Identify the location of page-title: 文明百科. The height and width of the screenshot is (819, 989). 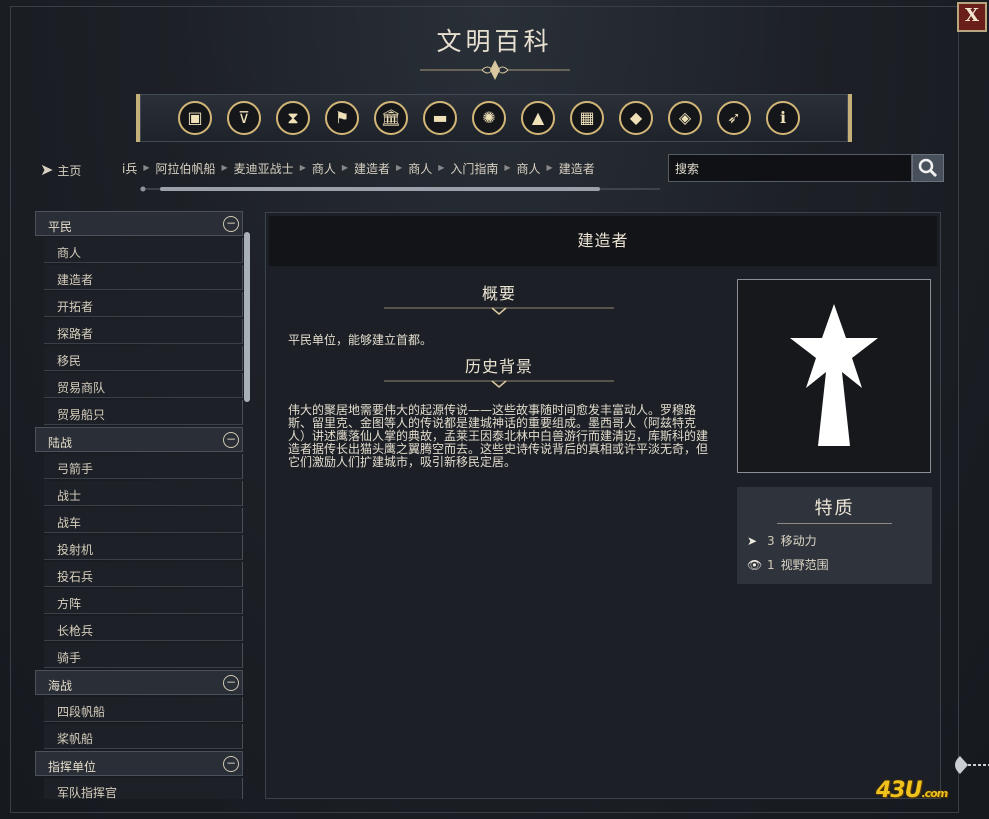
(494, 41).